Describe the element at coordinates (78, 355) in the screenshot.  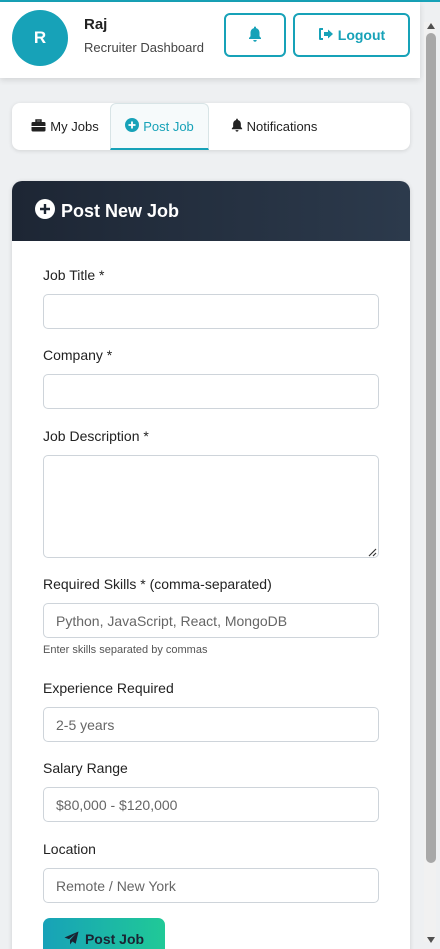
I see `company-label: Company *` at that location.